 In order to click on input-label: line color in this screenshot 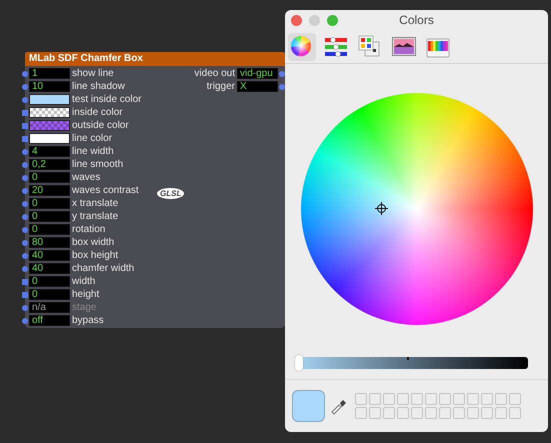, I will do `click(92, 138)`.